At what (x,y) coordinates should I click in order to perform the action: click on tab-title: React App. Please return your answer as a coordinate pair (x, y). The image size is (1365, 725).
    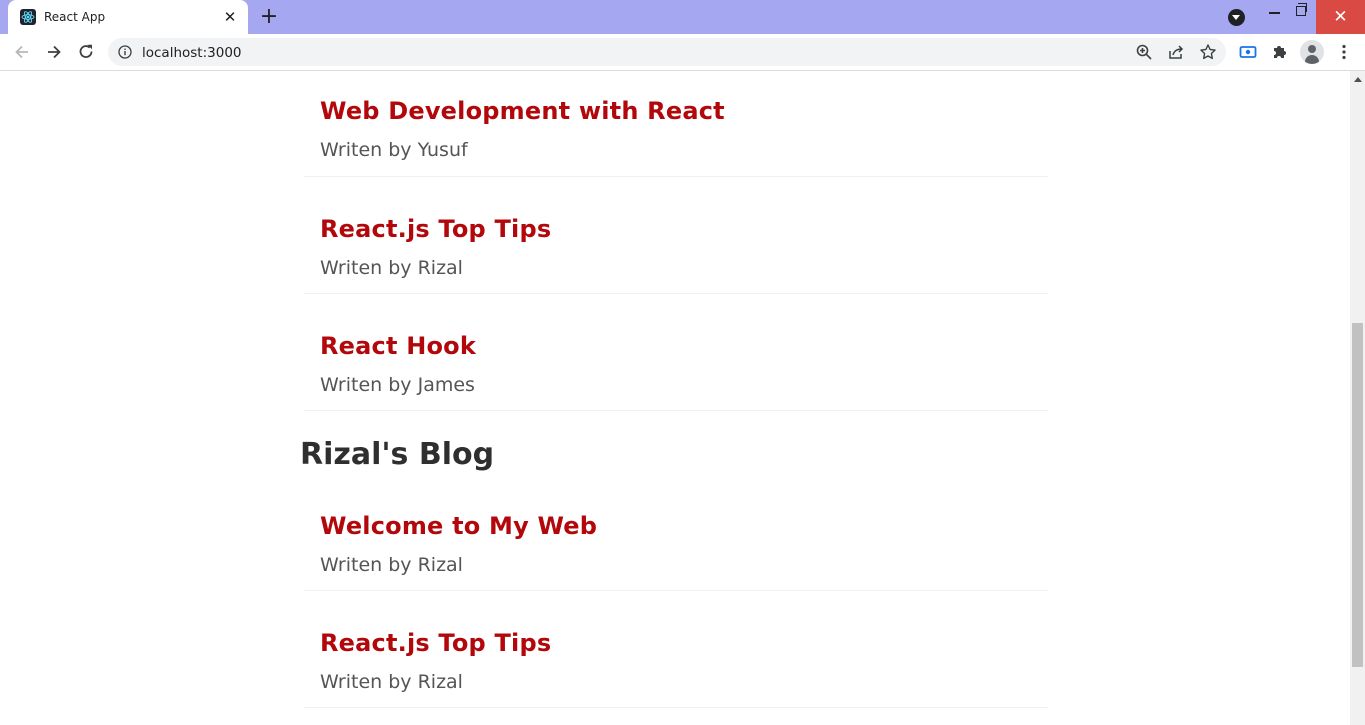
    Looking at the image, I should click on (75, 17).